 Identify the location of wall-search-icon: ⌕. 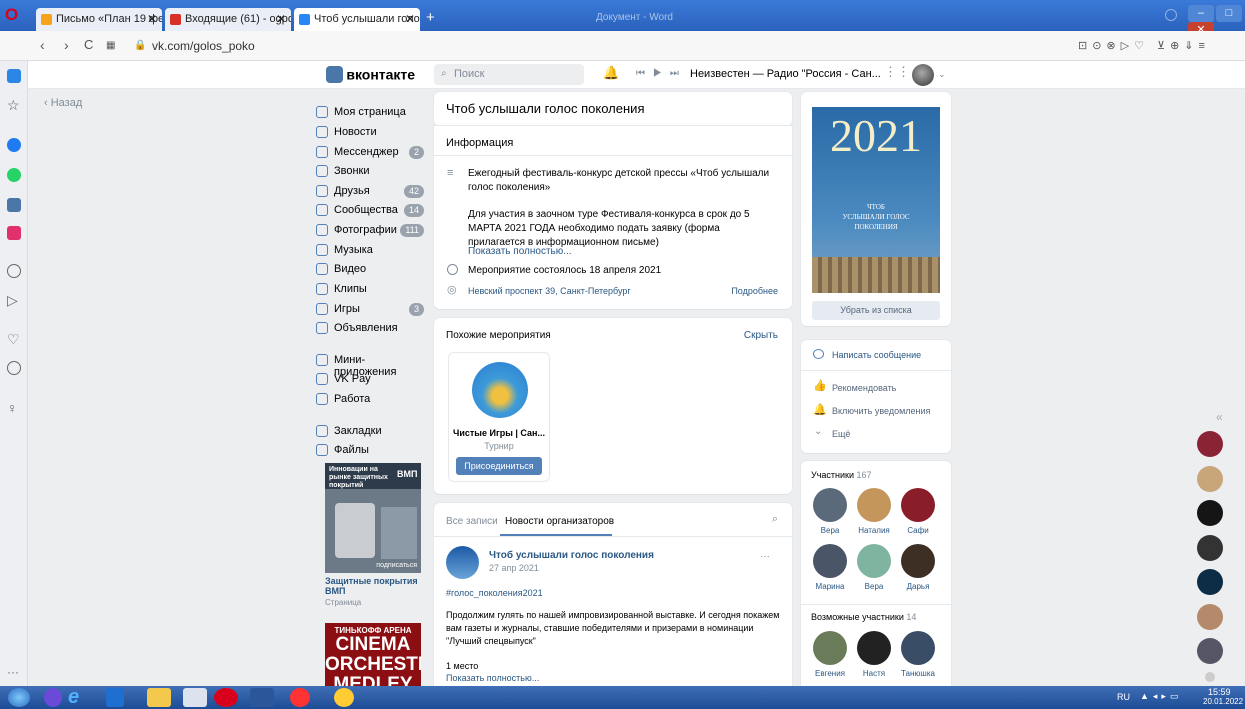
(775, 519).